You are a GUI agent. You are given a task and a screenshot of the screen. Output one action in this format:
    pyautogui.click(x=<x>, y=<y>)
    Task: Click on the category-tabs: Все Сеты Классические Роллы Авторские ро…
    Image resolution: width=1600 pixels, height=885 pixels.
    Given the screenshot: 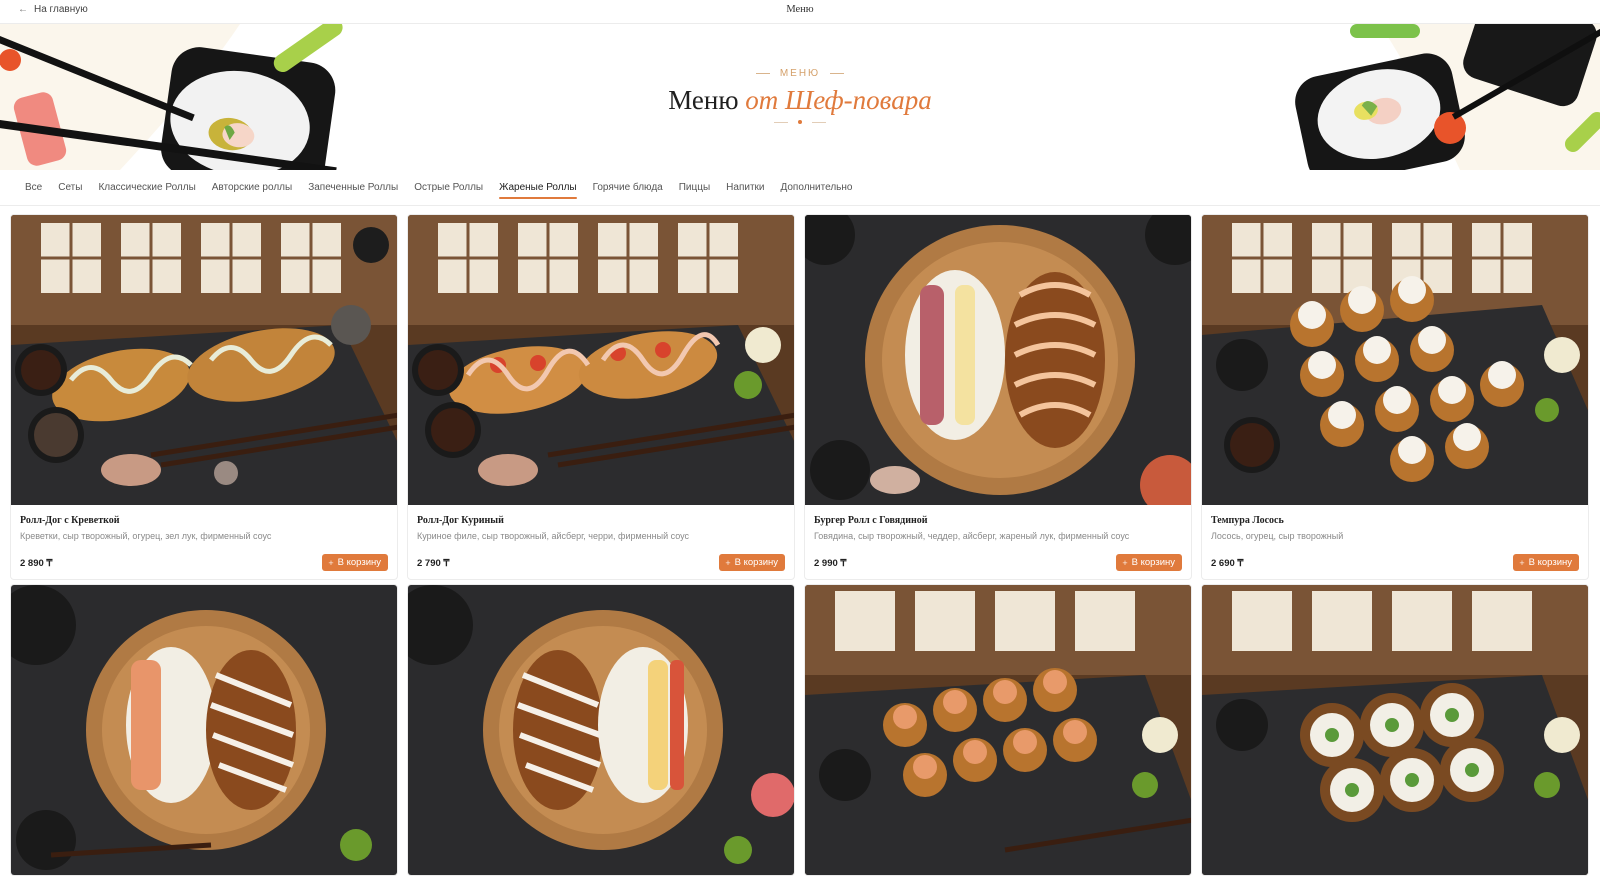 What is the action you would take?
    pyautogui.click(x=800, y=188)
    